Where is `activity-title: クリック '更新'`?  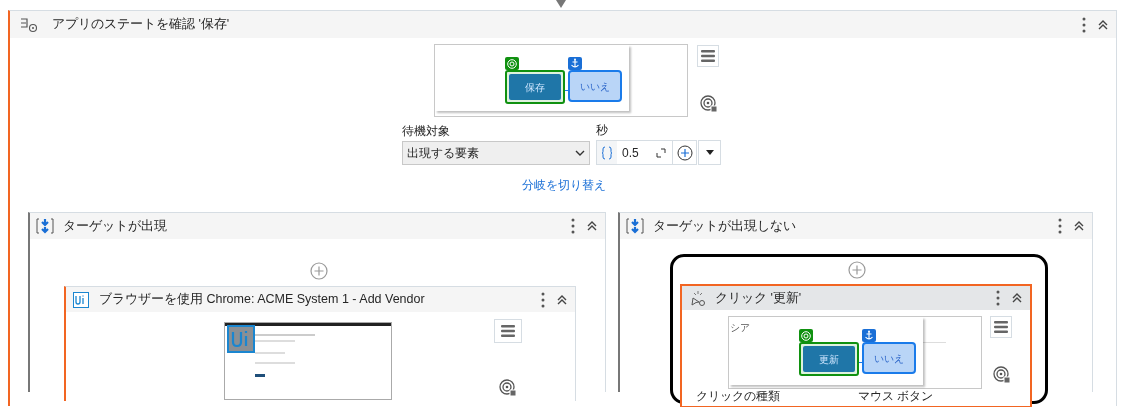
activity-title: クリック '更新' is located at coordinates (759, 298).